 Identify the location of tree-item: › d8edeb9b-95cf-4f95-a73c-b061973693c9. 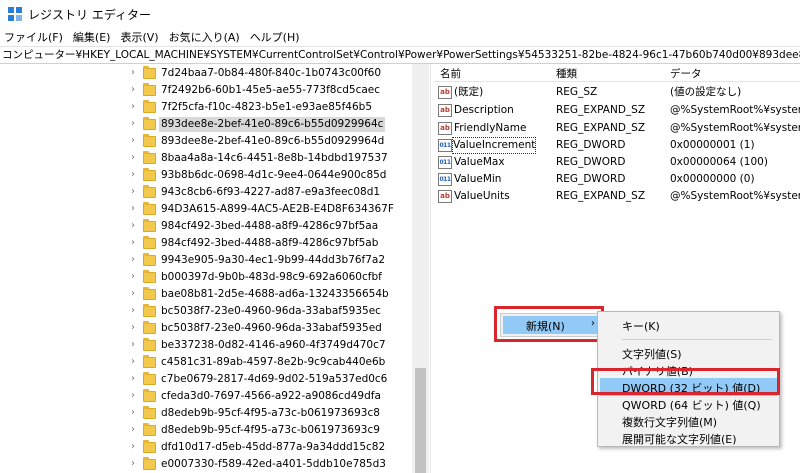
(210, 430).